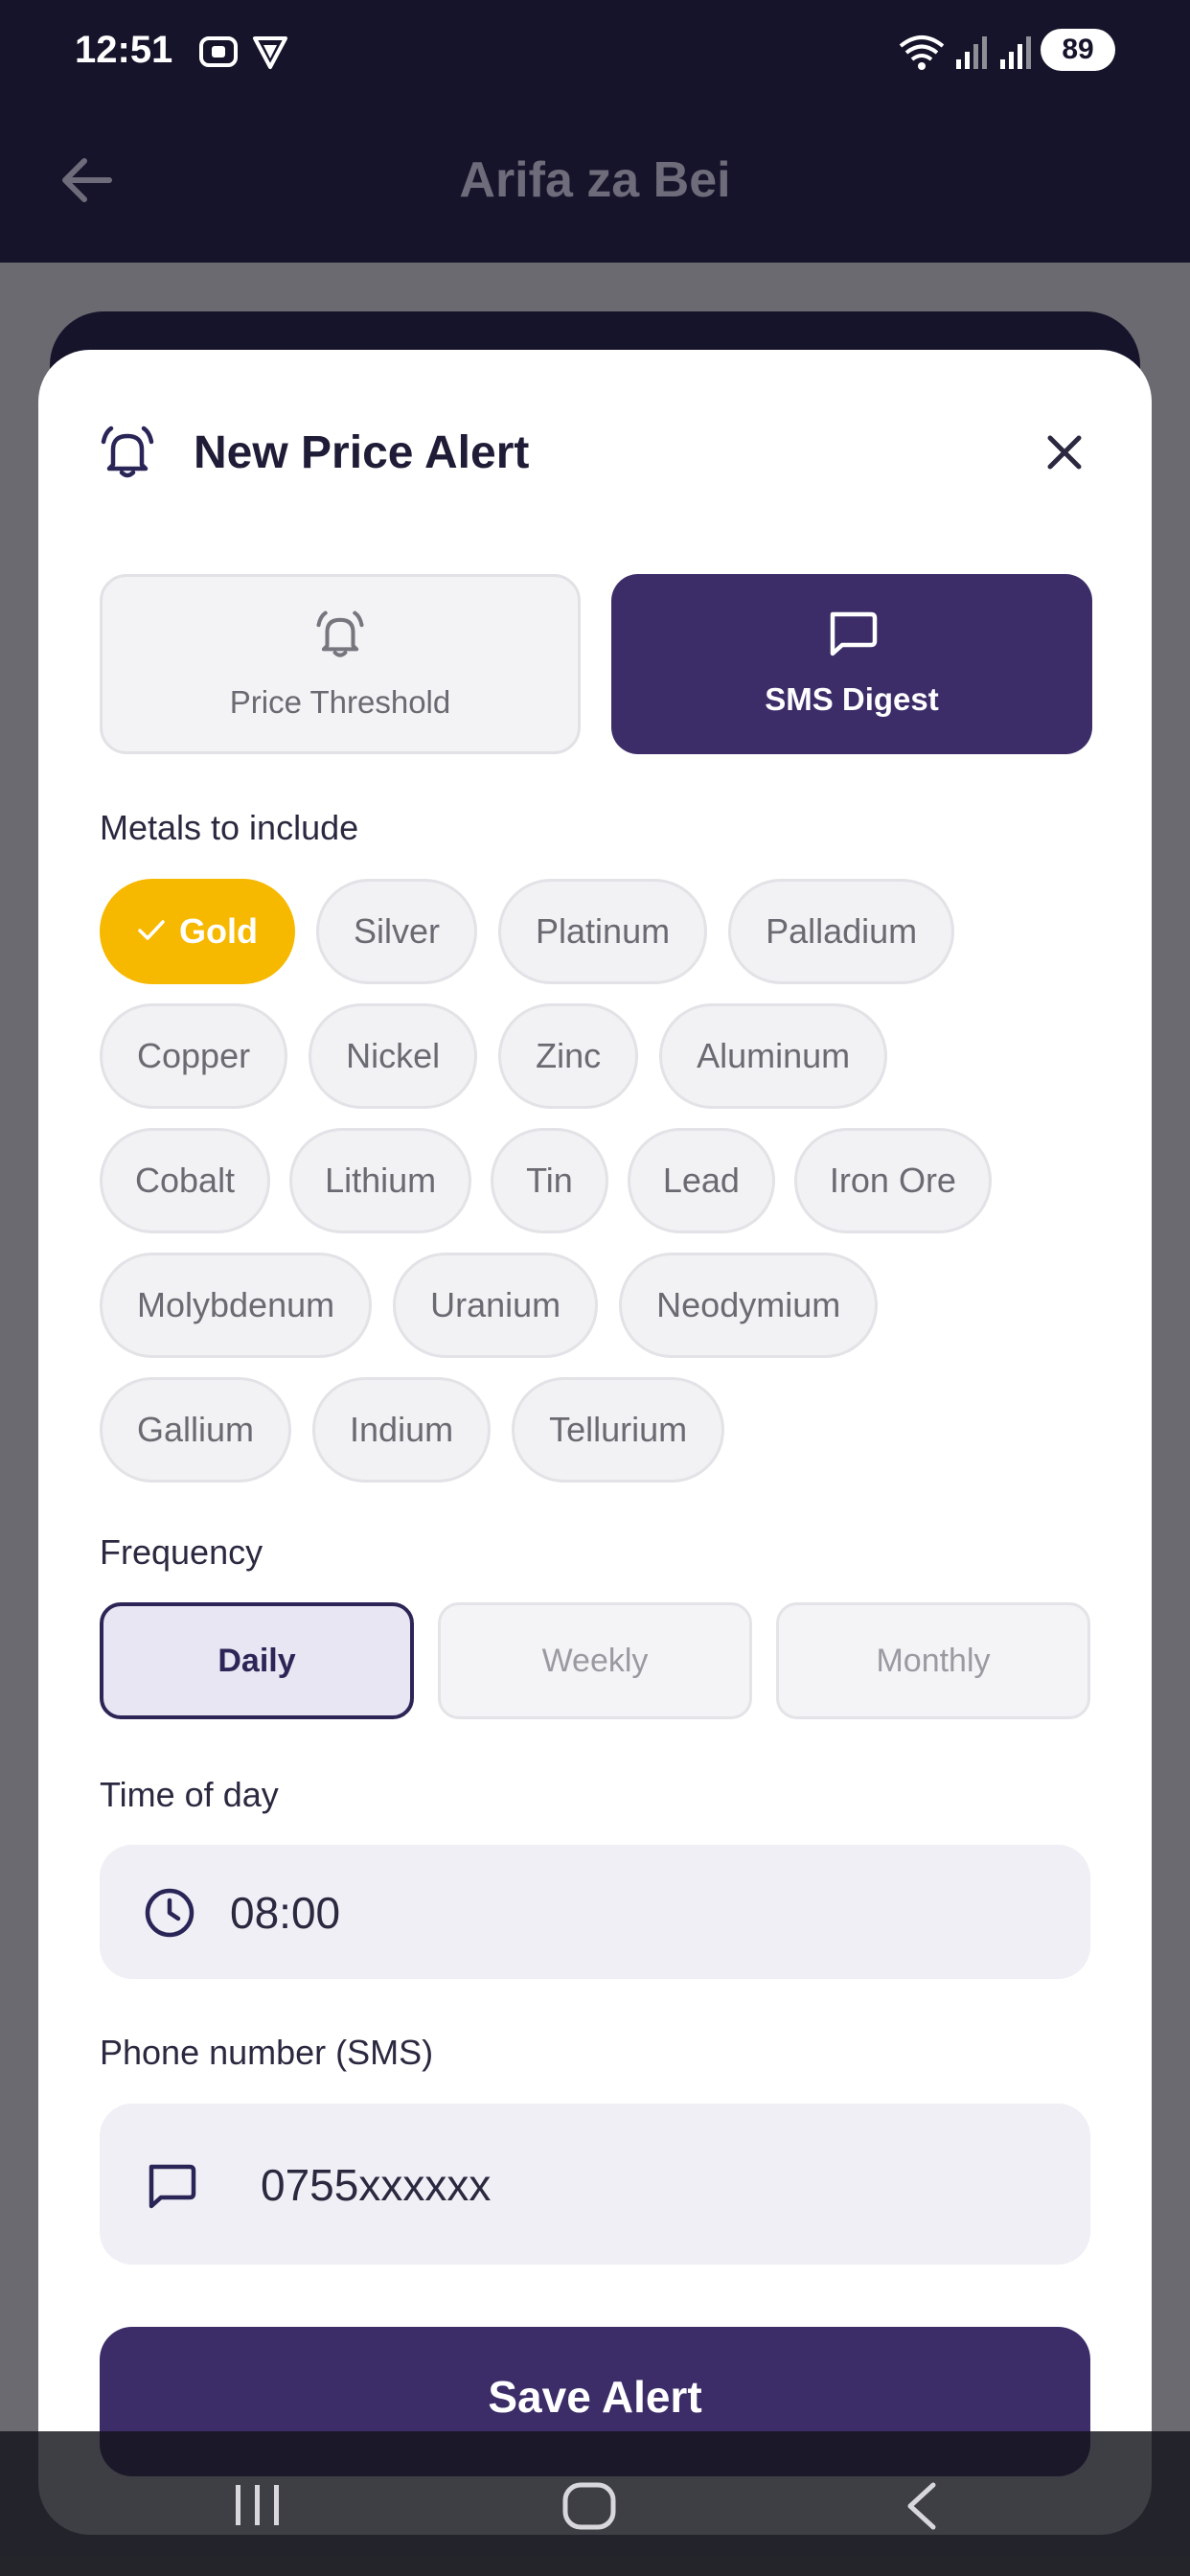  I want to click on chip-molybdenum: Molybdenum, so click(237, 1305).